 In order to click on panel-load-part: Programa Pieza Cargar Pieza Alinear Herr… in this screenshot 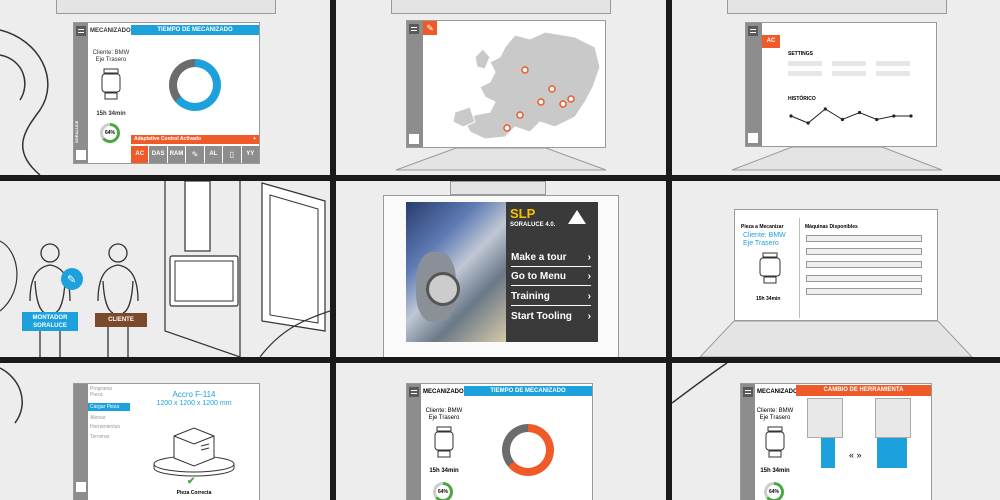, I will do `click(165, 431)`.